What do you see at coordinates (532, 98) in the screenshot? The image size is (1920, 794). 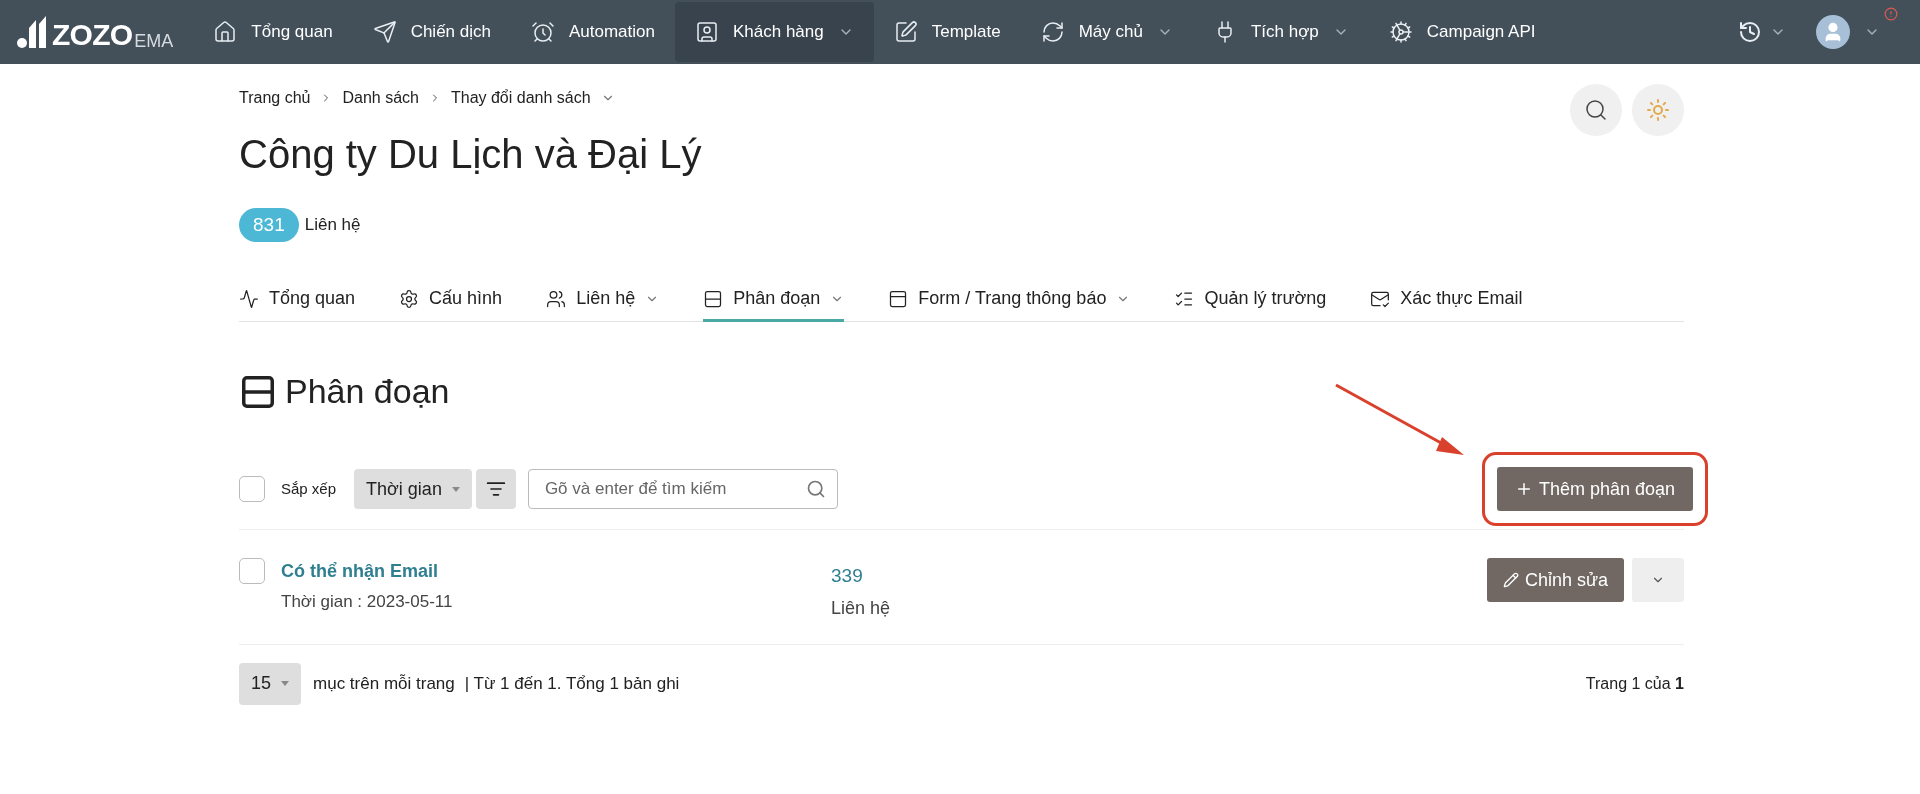 I see `breadcrumb-link: Thay đổi danh sách` at bounding box center [532, 98].